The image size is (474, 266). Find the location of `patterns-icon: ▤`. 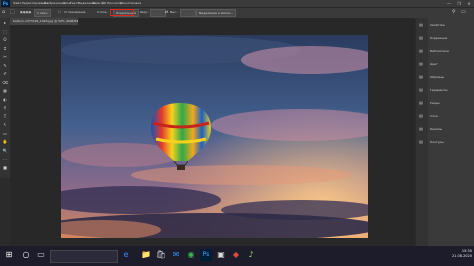

patterns-icon: ▤ is located at coordinates (421, 102).